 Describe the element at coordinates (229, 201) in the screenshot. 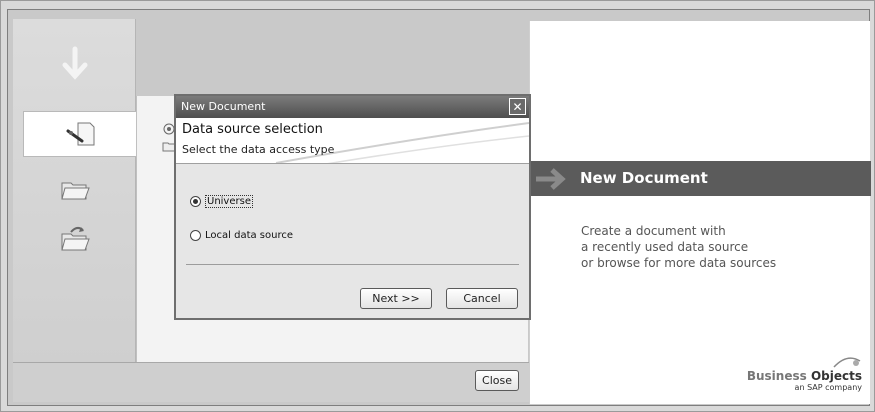

I see `radio-label: Universe` at that location.